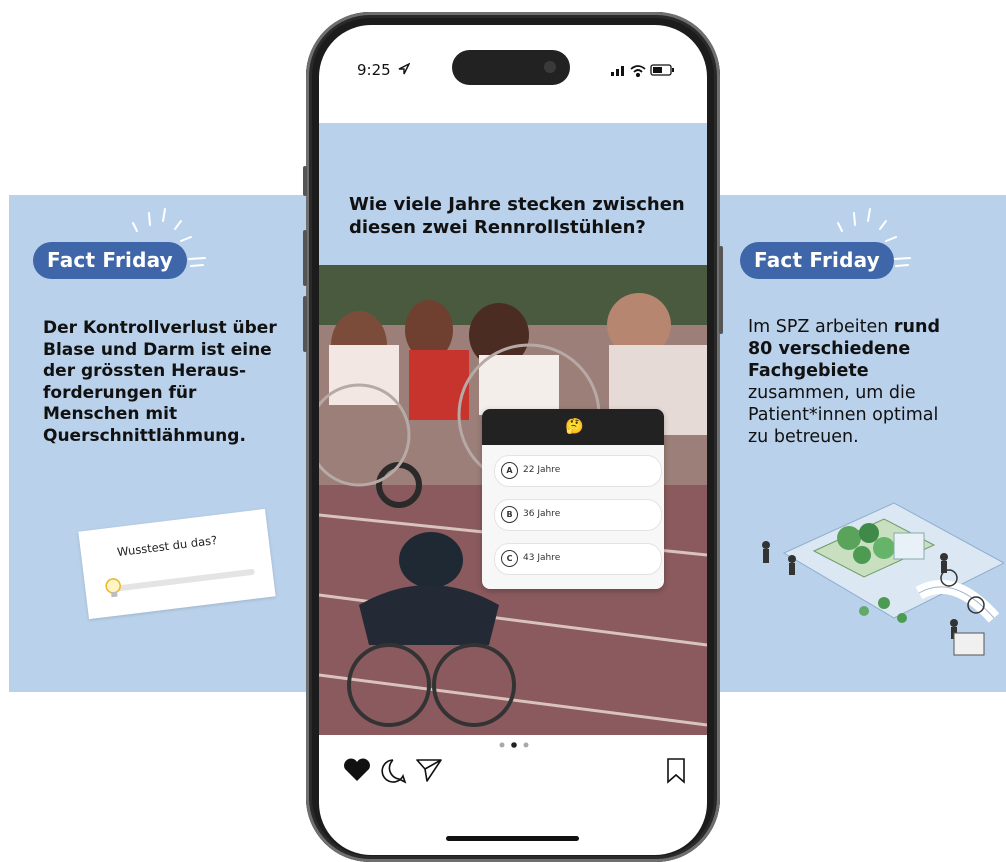  I want to click on poll-question: Wusstest du das?, so click(167, 546).